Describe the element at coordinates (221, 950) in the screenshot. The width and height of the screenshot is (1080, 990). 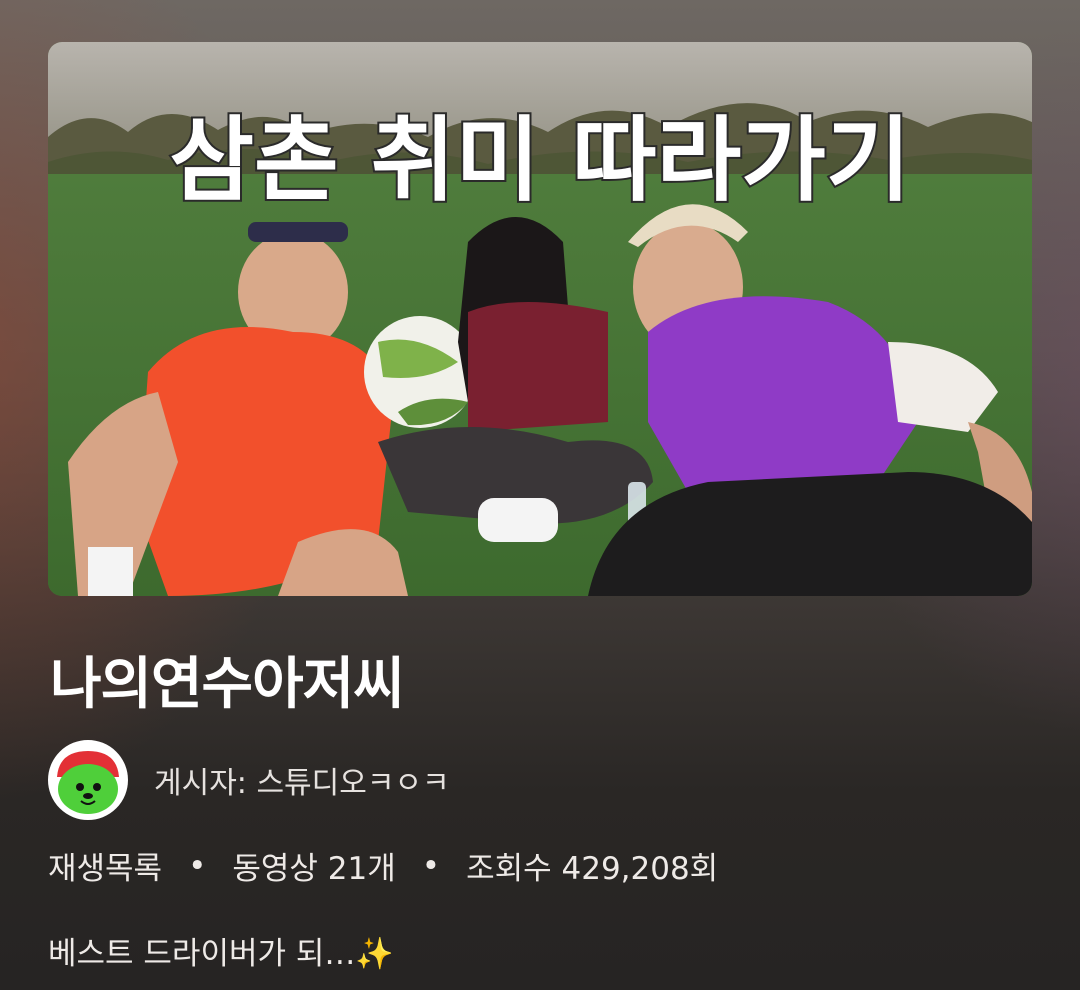
I see `playlist-description: 베스트 드라이버가 되…✨` at that location.